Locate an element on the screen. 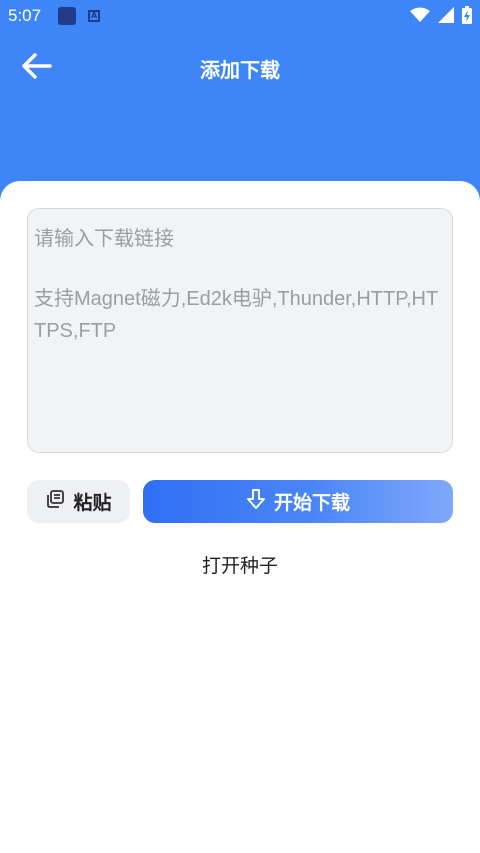 This screenshot has height=853, width=480. start-download-button: 开始下载 is located at coordinates (298, 501).